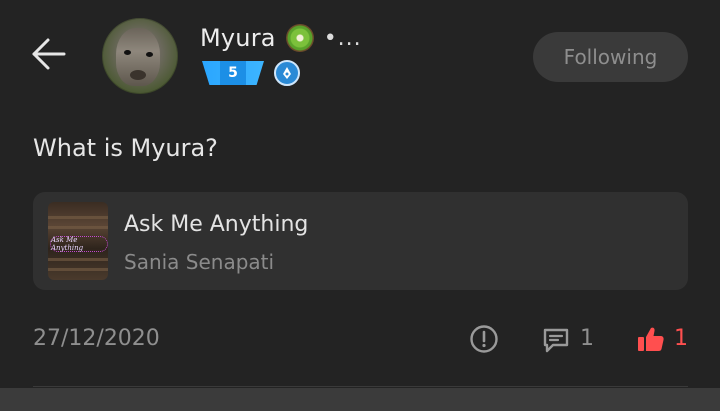  What do you see at coordinates (610, 57) in the screenshot?
I see `following-button: Following` at bounding box center [610, 57].